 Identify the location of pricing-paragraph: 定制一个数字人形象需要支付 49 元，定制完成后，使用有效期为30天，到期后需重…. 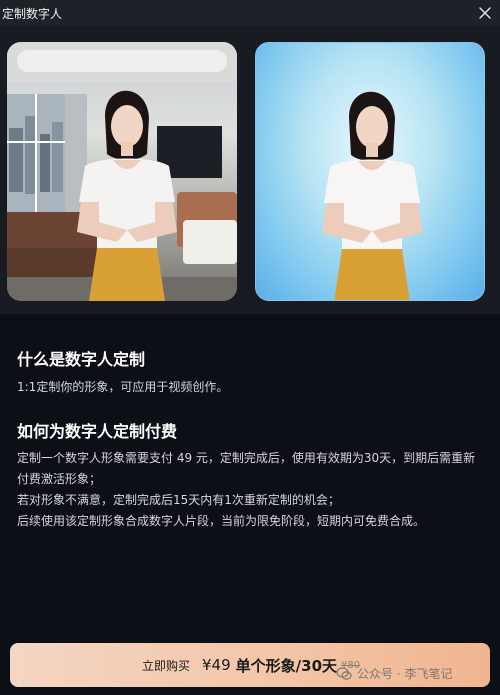
(246, 468).